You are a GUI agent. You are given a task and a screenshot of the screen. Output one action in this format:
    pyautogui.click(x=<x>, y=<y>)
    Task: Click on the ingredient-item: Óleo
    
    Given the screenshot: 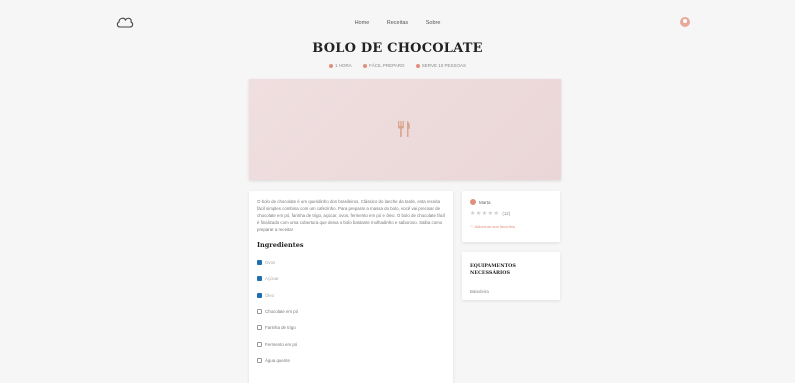 What is the action you would take?
    pyautogui.click(x=351, y=295)
    